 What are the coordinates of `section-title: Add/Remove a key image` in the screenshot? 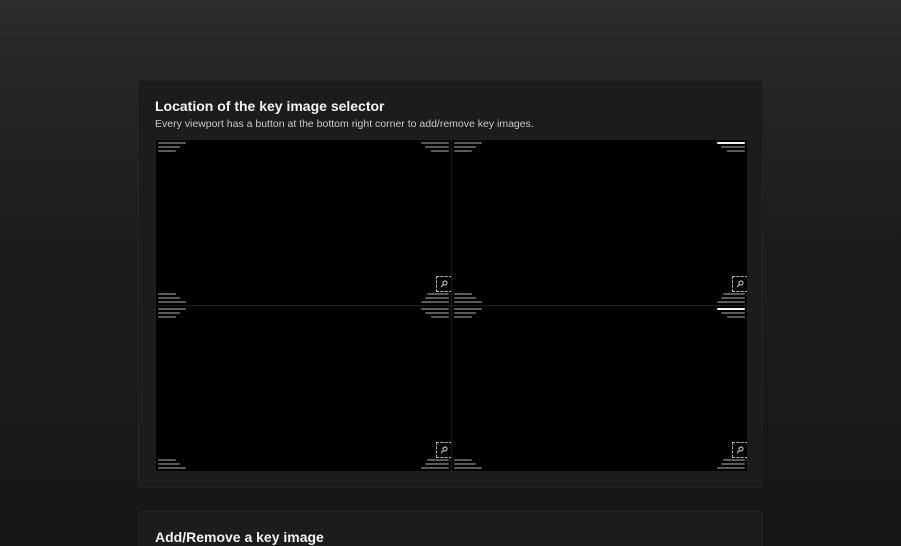 It's located at (239, 537).